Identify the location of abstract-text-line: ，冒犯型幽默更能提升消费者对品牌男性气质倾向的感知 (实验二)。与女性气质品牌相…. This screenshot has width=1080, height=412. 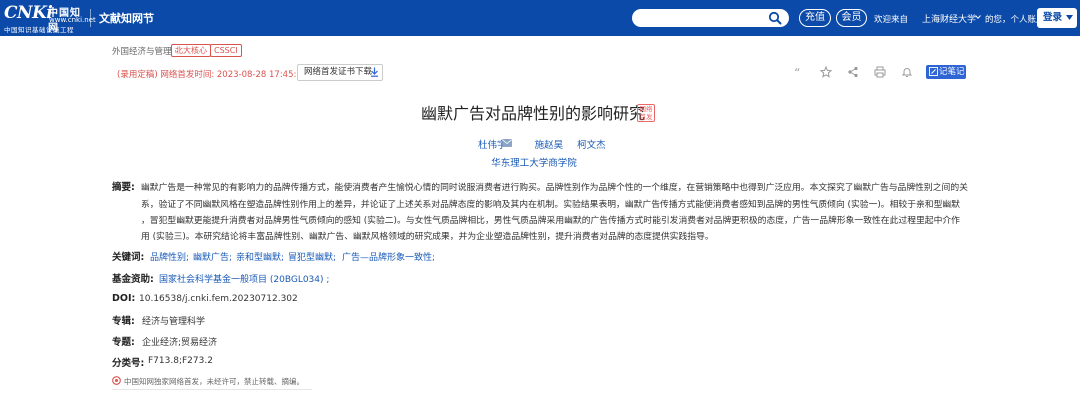
(550, 221).